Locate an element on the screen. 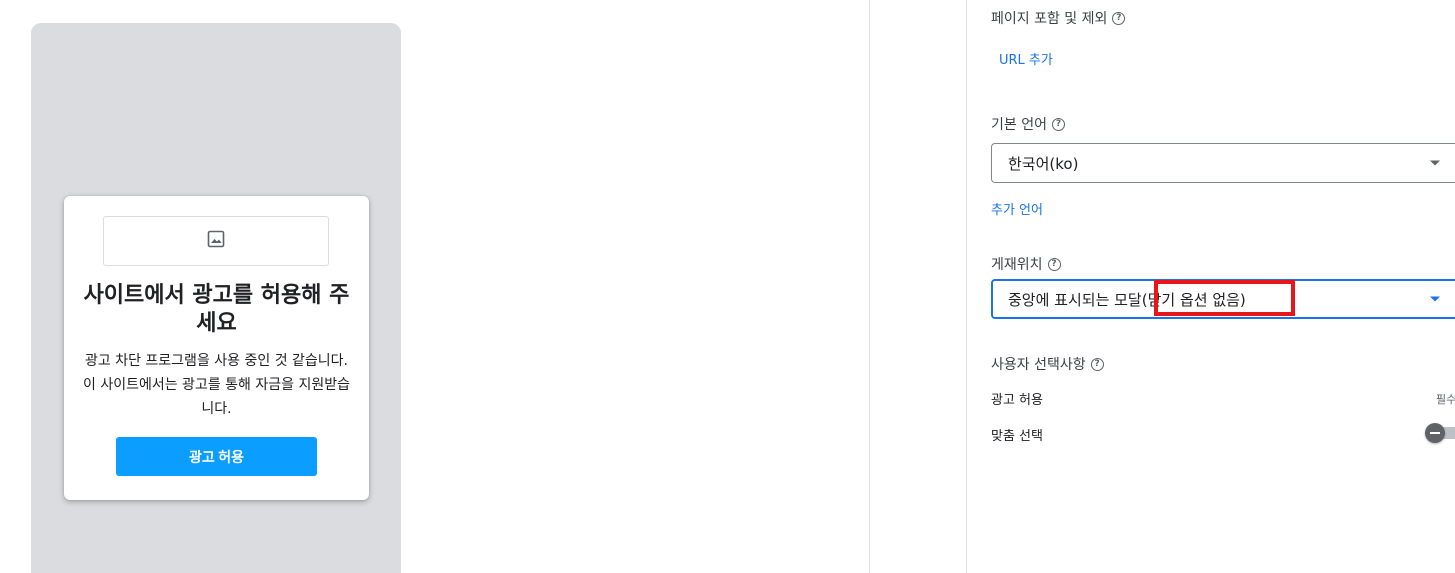 Image resolution: width=1455 pixels, height=573 pixels. placement-heading: 게재위치 ? is located at coordinates (1026, 264).